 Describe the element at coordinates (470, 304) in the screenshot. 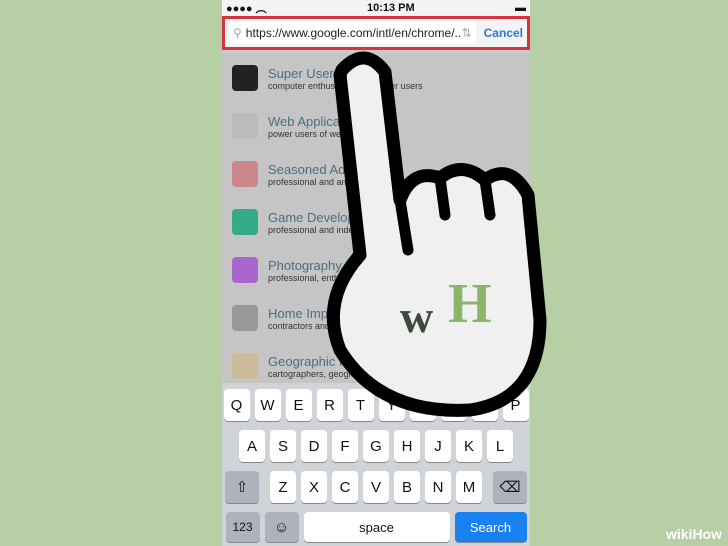

I see `wikihow-logo-h: H` at that location.